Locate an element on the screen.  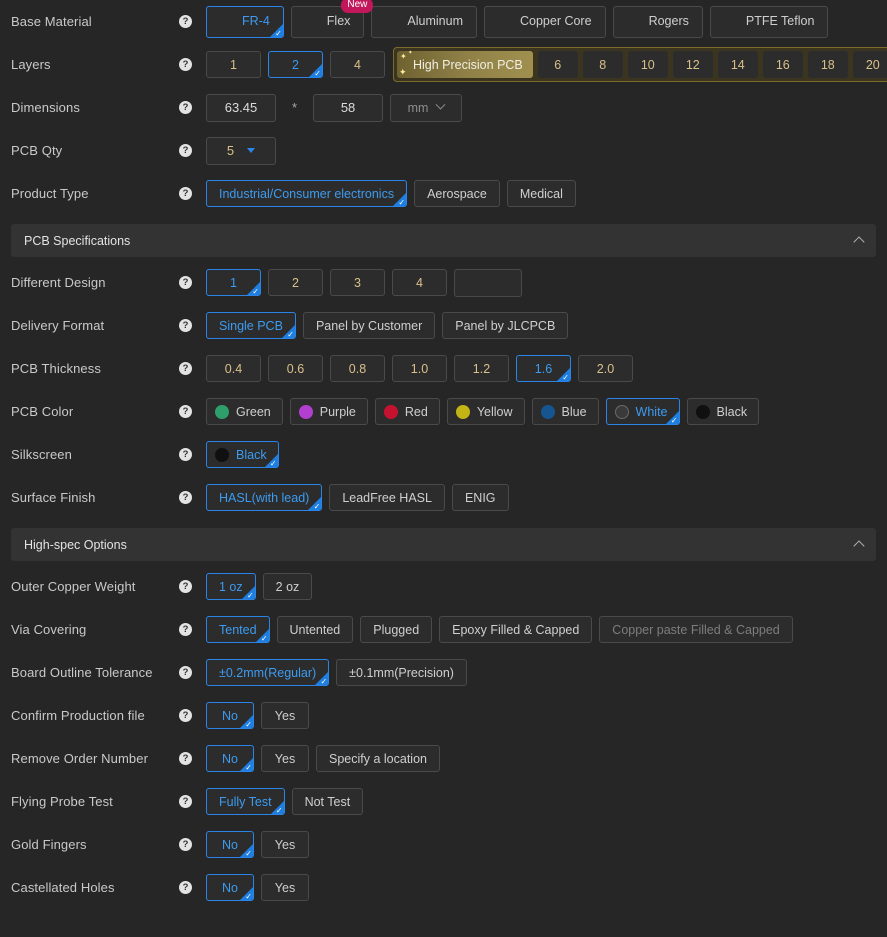
help-icon-pcb-color: ? is located at coordinates (185, 411).